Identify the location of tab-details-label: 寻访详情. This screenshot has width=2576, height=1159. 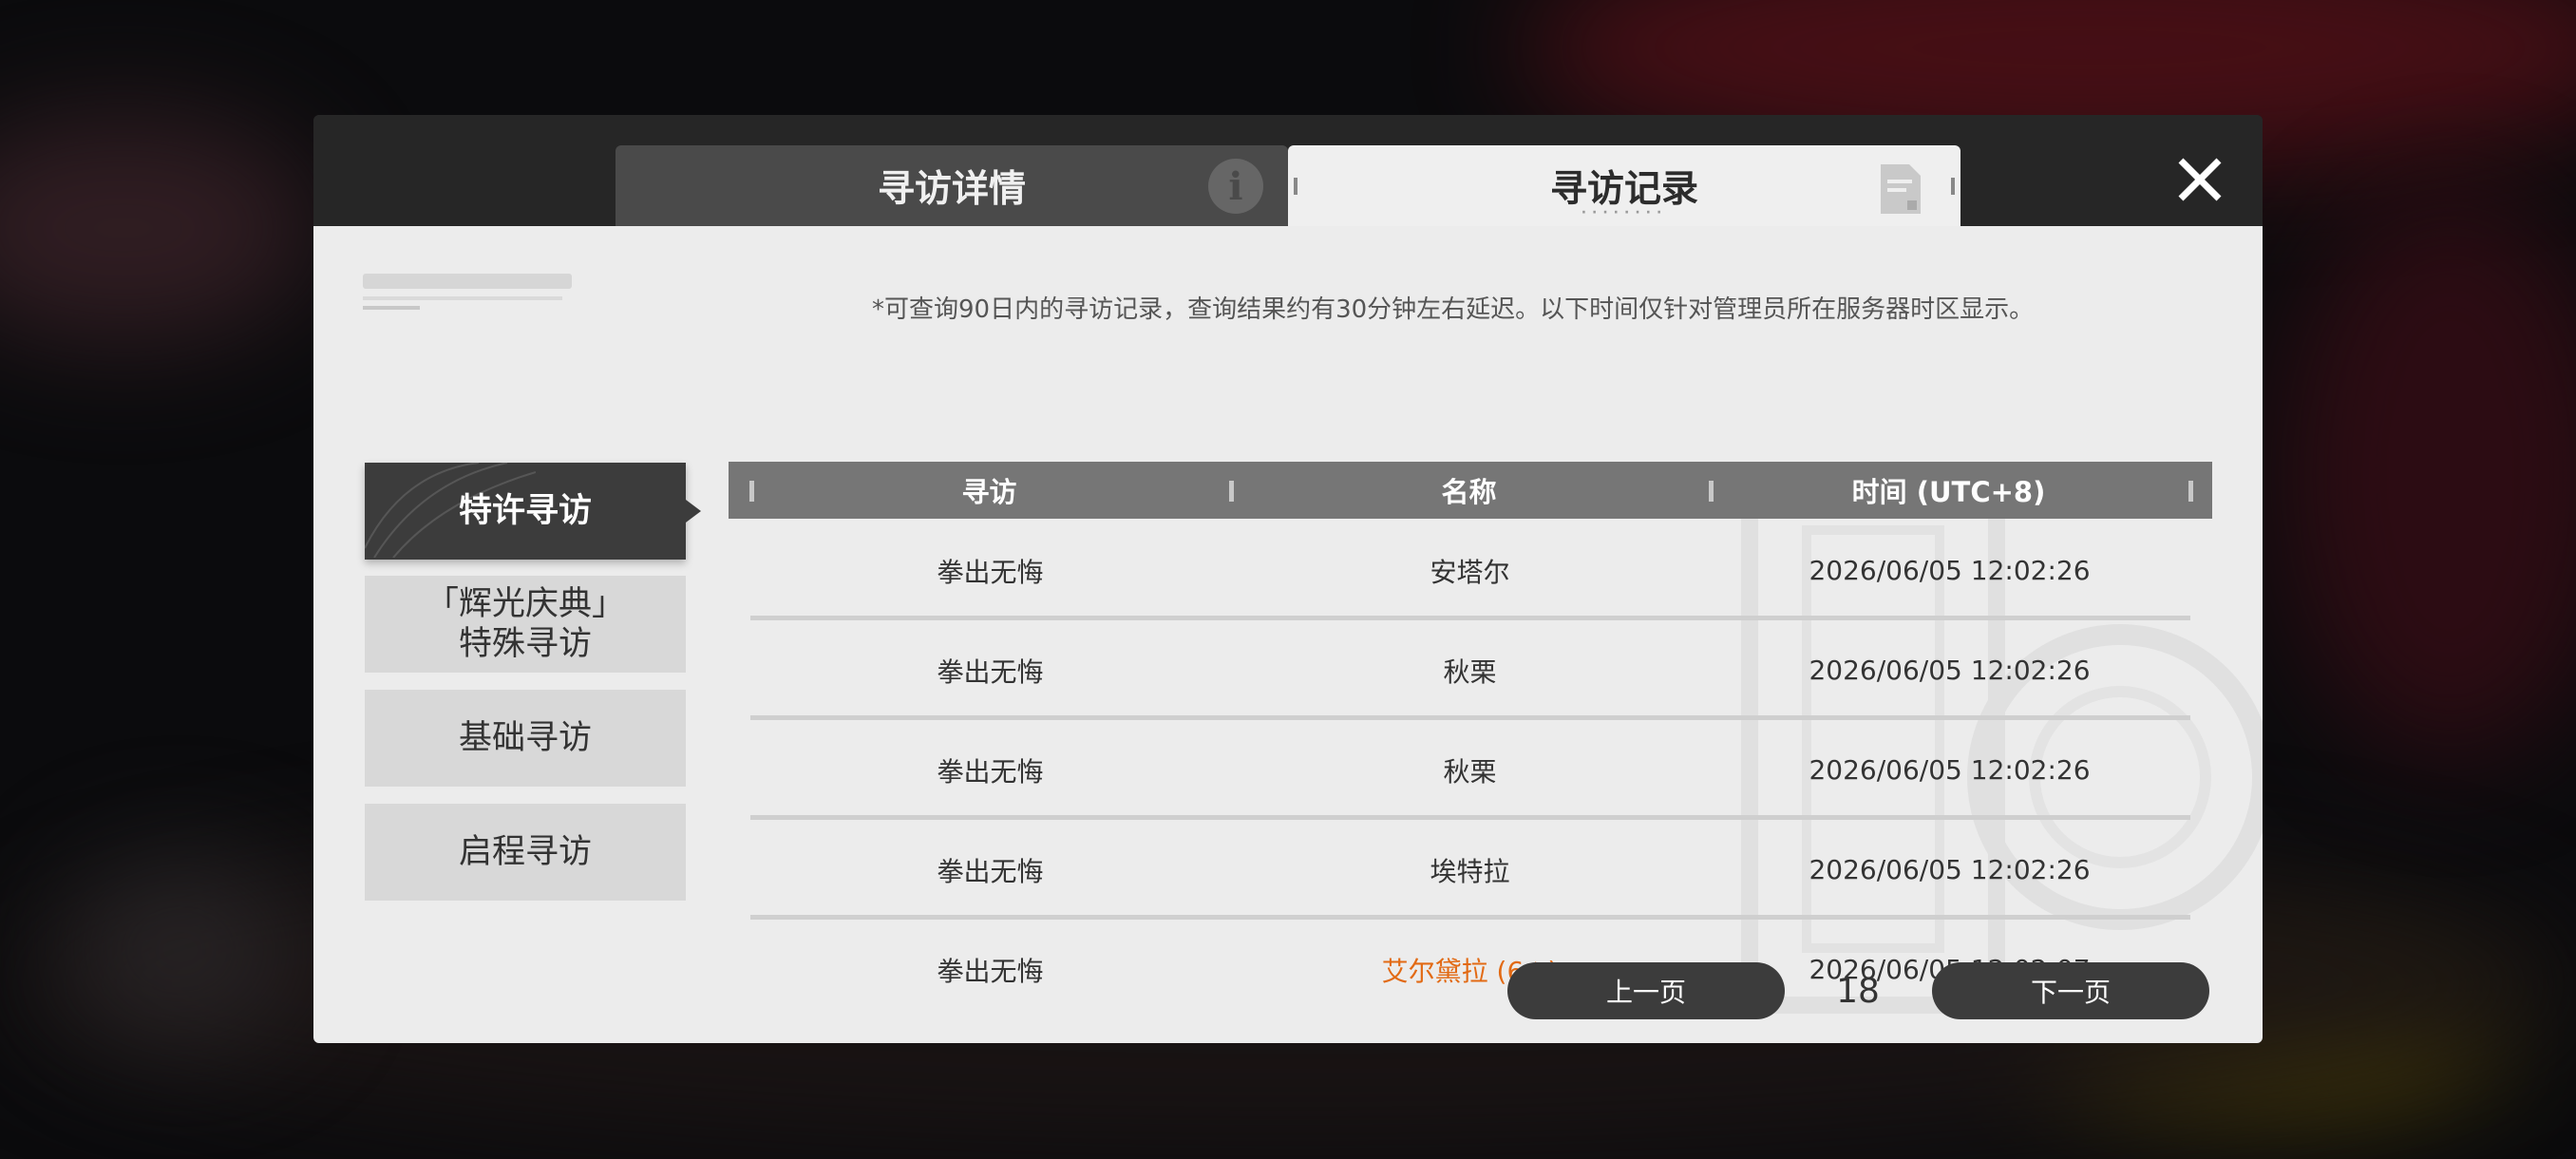
(951, 189).